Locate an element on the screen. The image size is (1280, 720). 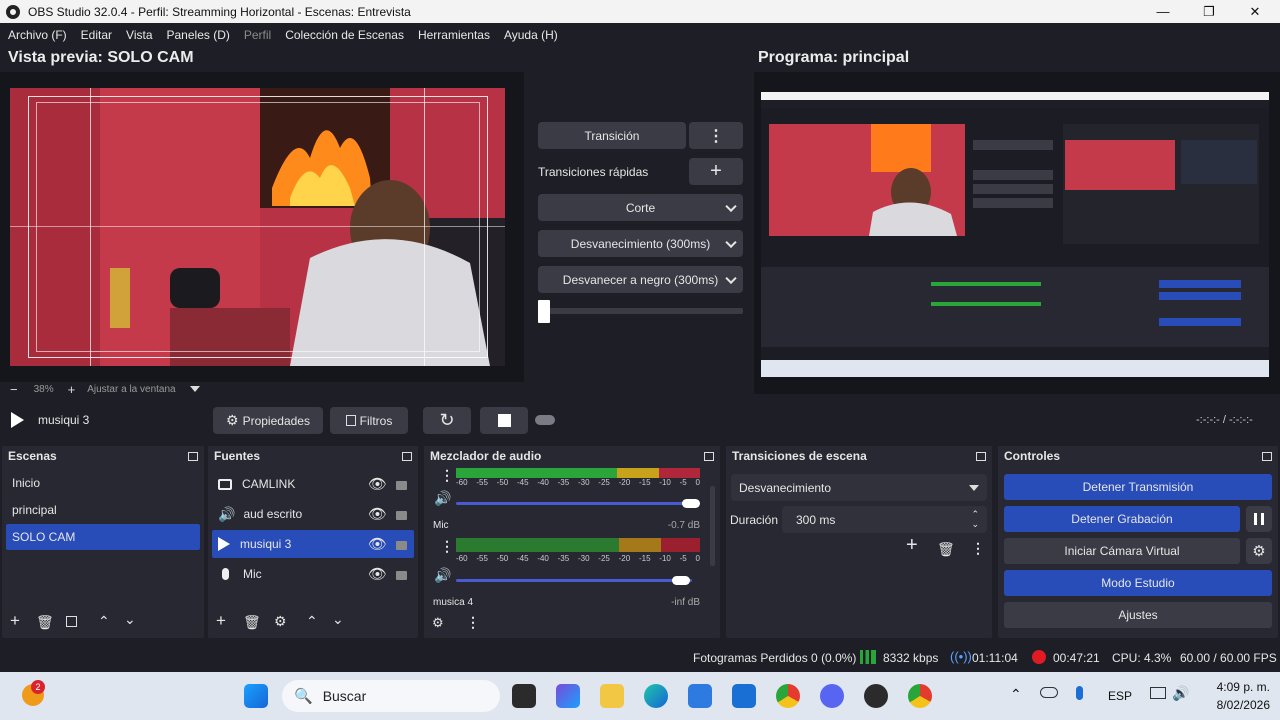
add-quick-transition-button: + is located at coordinates (716, 171).